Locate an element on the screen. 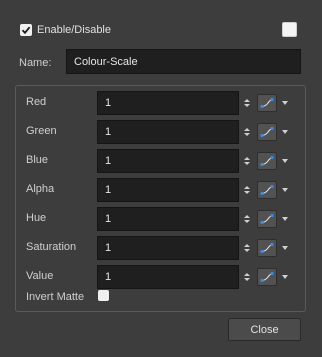 This screenshot has width=322, height=357. saturation-function-curve-button is located at coordinates (267, 248).